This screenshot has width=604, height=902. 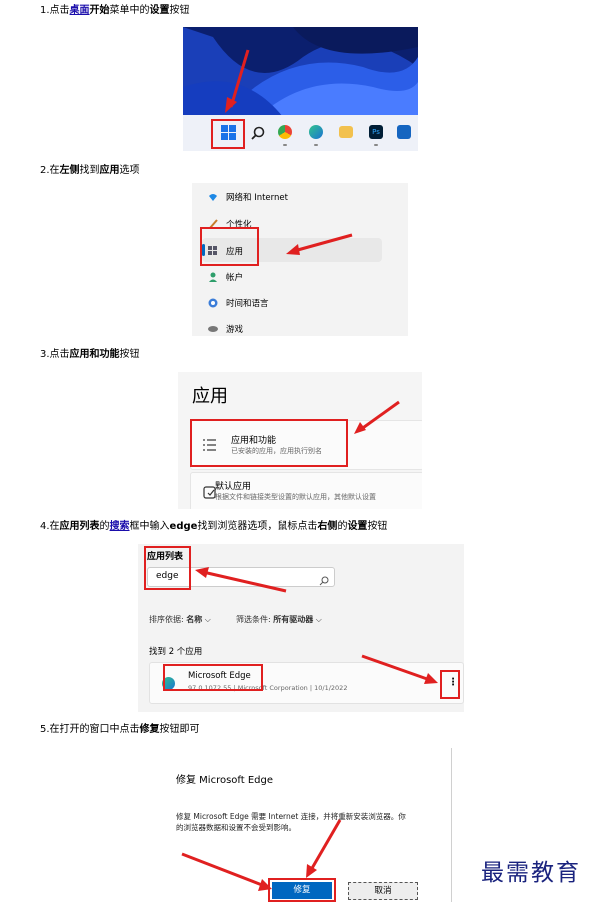 I want to click on sidebar-item-label: 帐户, so click(x=235, y=278).